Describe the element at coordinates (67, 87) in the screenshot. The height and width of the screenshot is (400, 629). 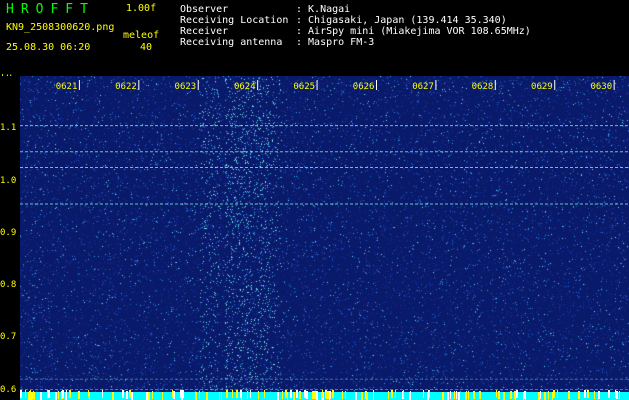
I see `time-tick-label: 0621` at that location.